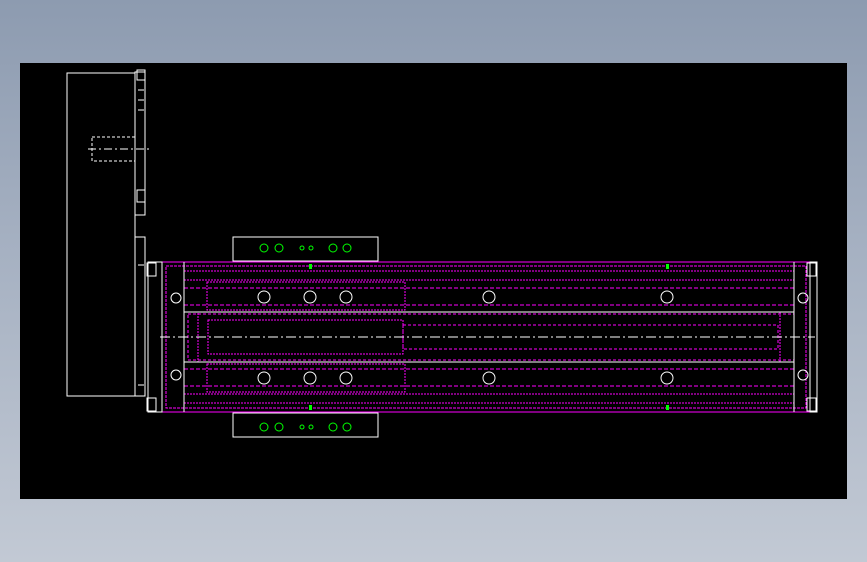 This screenshot has height=562, width=867. What do you see at coordinates (101, 234) in the screenshot?
I see `motor-body` at bounding box center [101, 234].